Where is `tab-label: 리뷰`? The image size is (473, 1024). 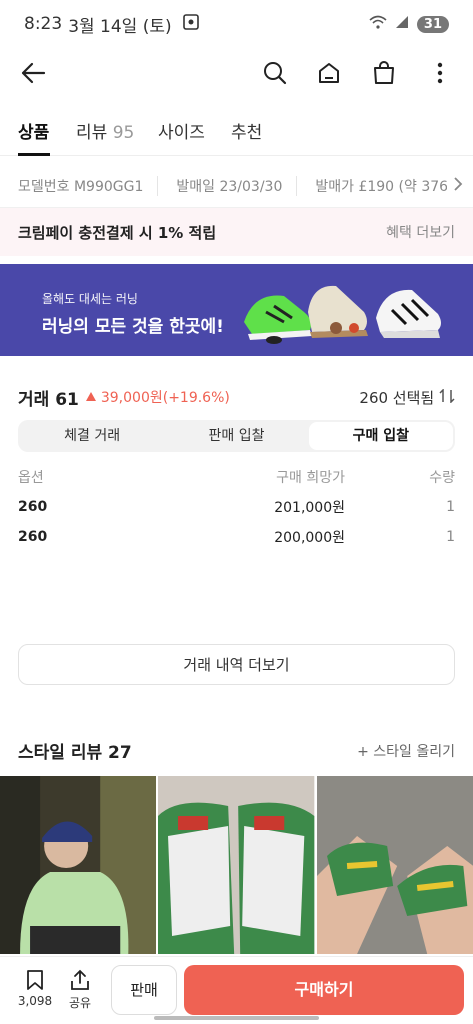
tab-label: 리뷰 is located at coordinates (92, 133).